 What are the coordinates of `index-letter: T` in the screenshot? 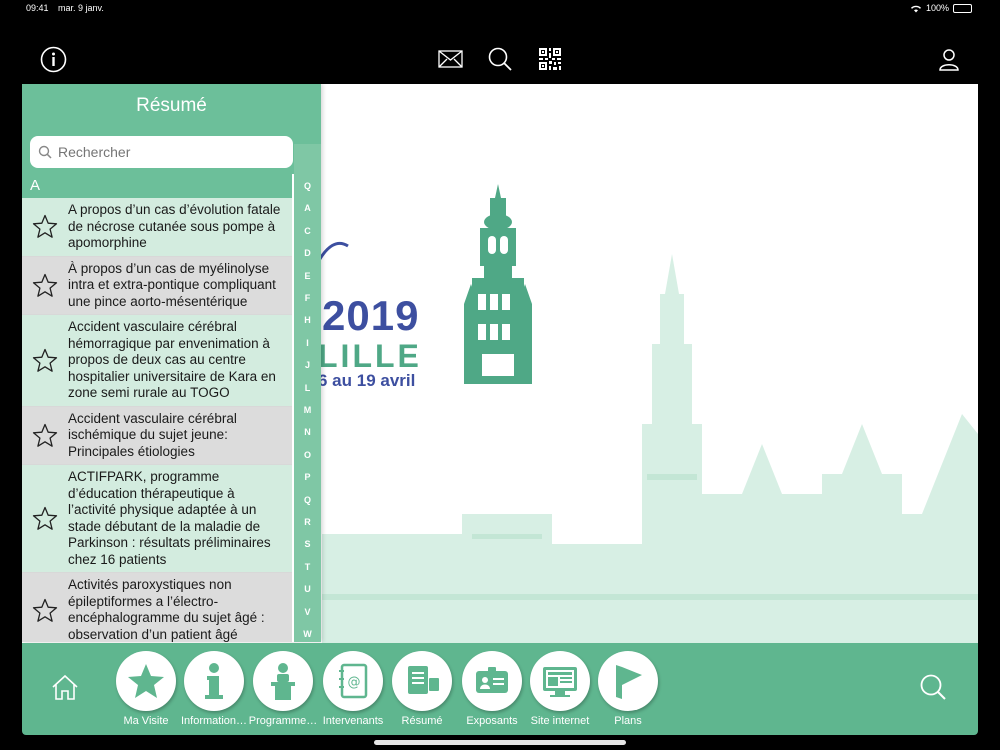 It's located at (307, 567).